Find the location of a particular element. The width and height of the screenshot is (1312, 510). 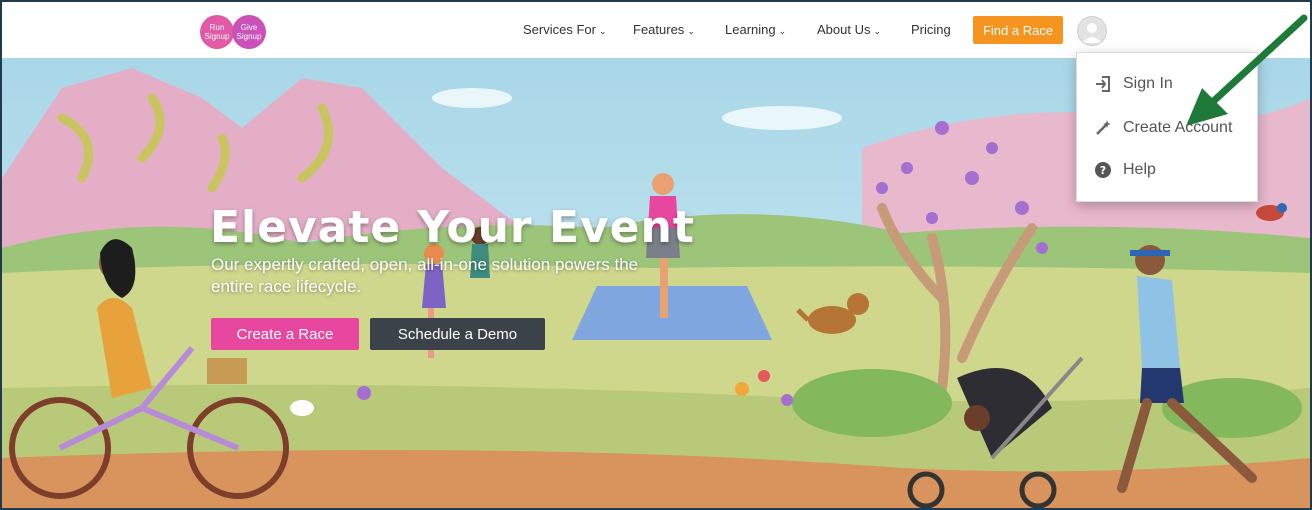

nav-label: About Us is located at coordinates (844, 29).